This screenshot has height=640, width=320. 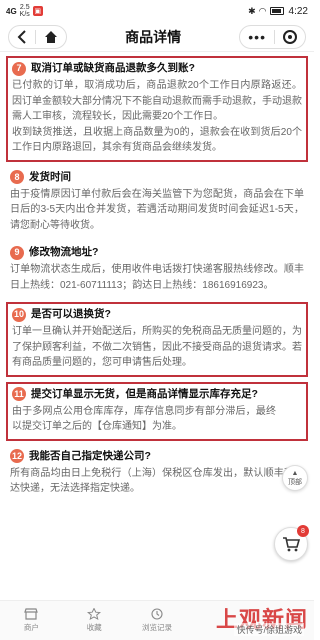 I want to click on cart-icon, so click(x=291, y=544).